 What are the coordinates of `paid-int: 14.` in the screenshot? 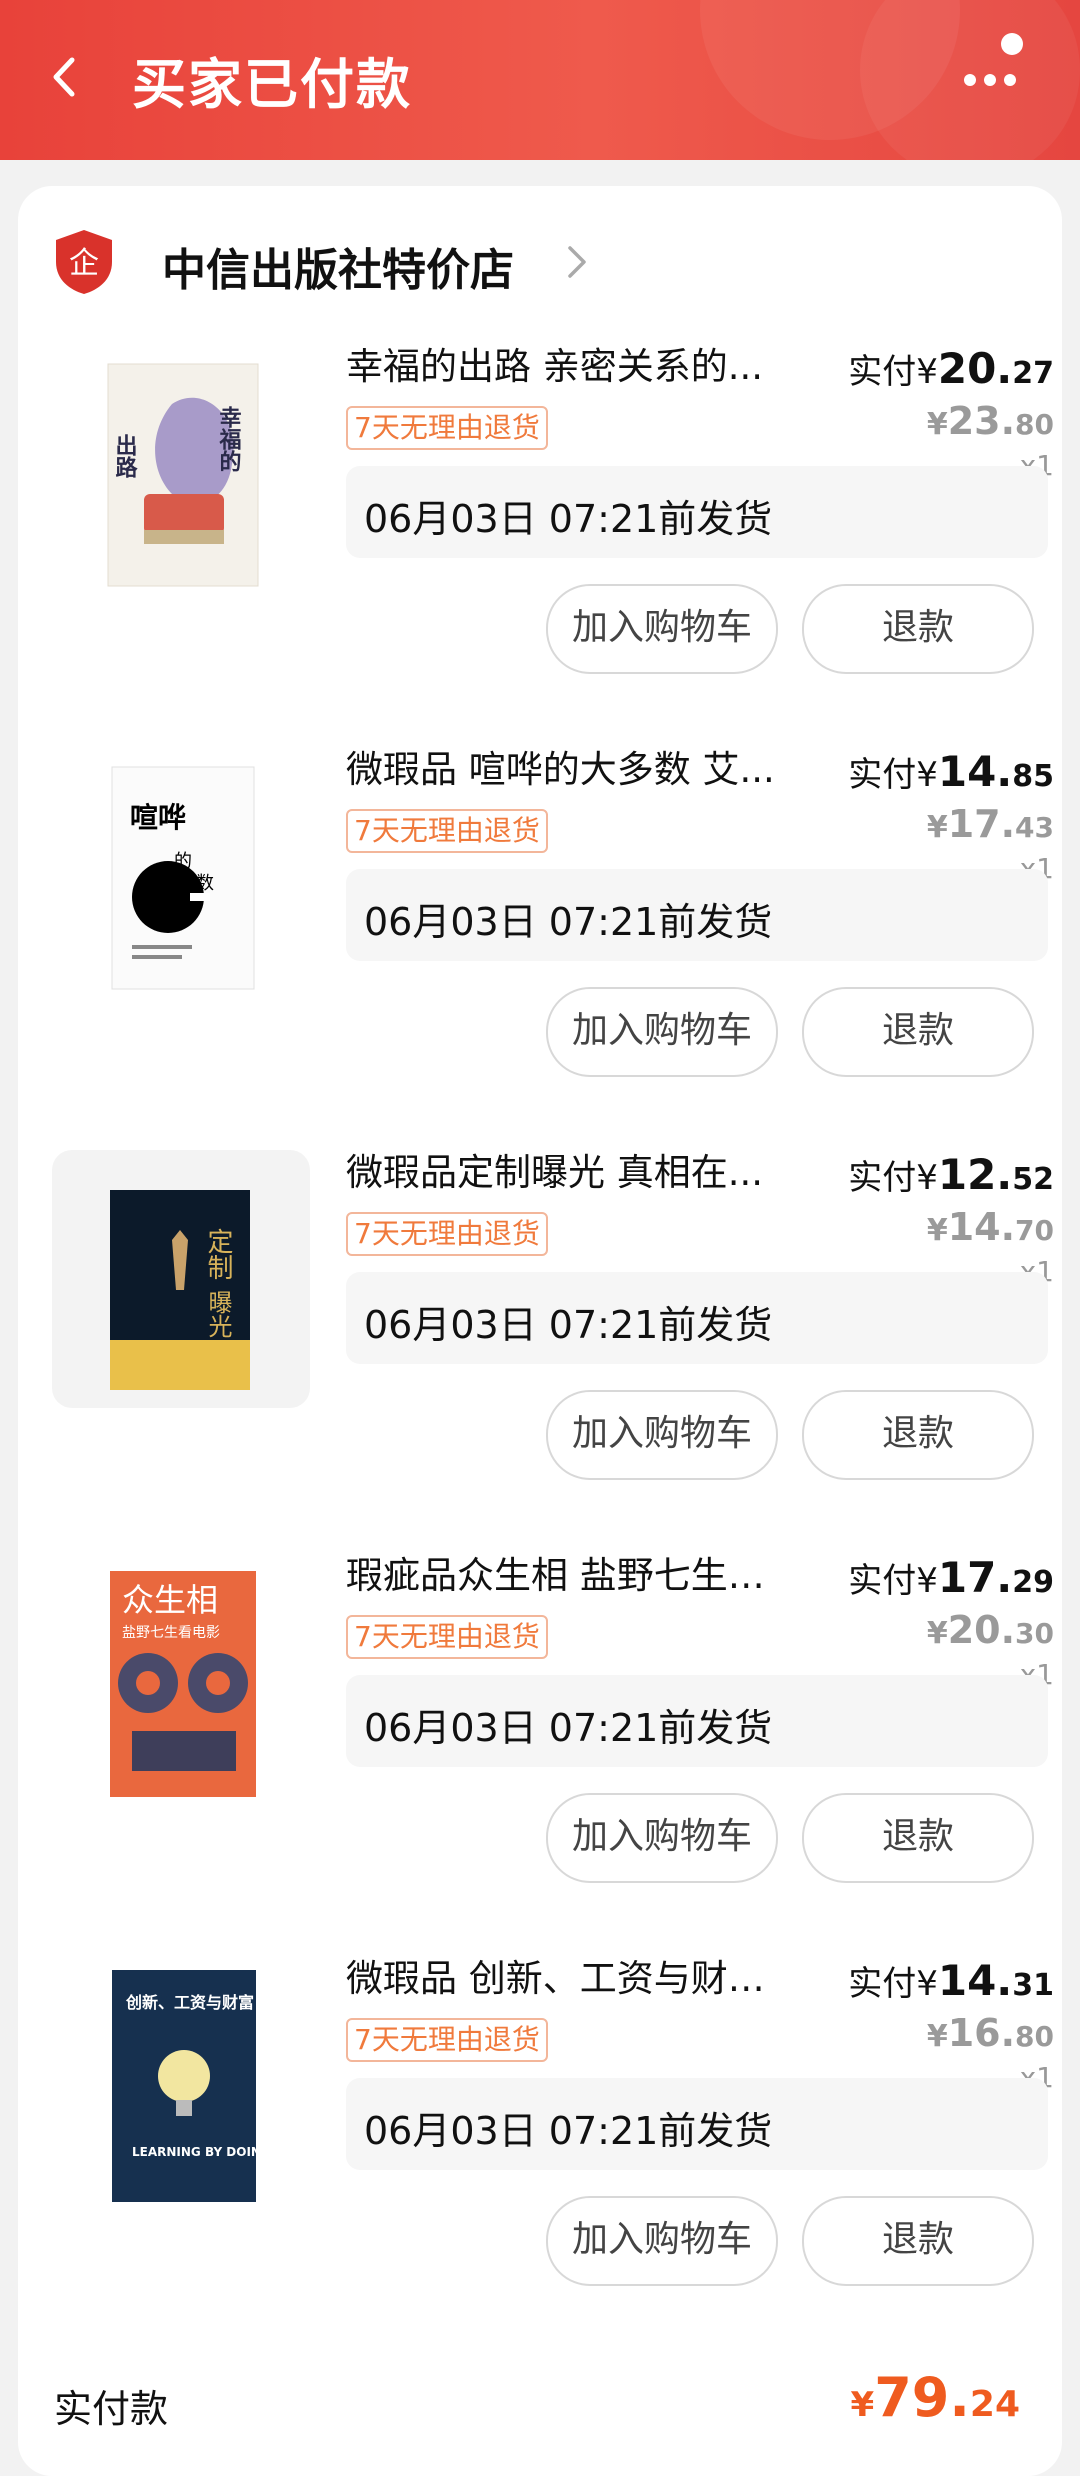 It's located at (975, 1980).